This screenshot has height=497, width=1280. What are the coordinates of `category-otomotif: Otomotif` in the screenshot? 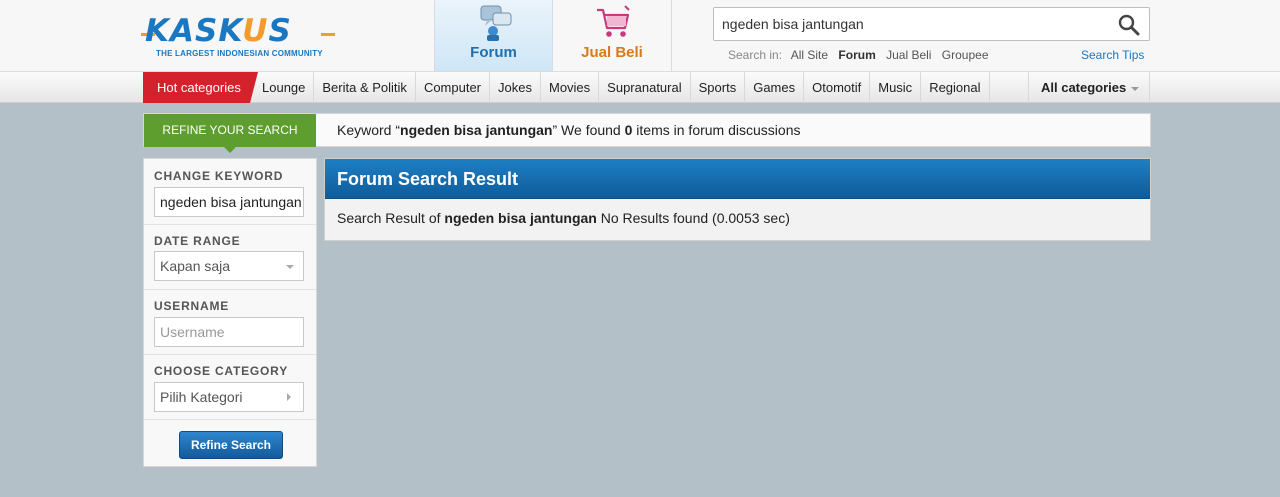 It's located at (837, 87).